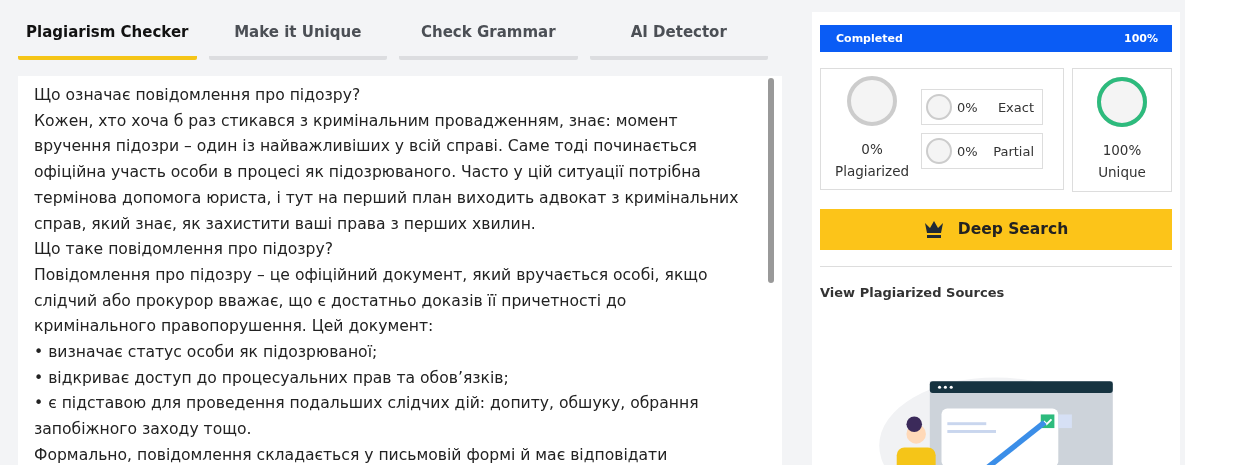 This screenshot has width=1234, height=465. Describe the element at coordinates (184, 250) in the screenshot. I see `text-paragraph: Що таке повідомлення про підозру?` at that location.